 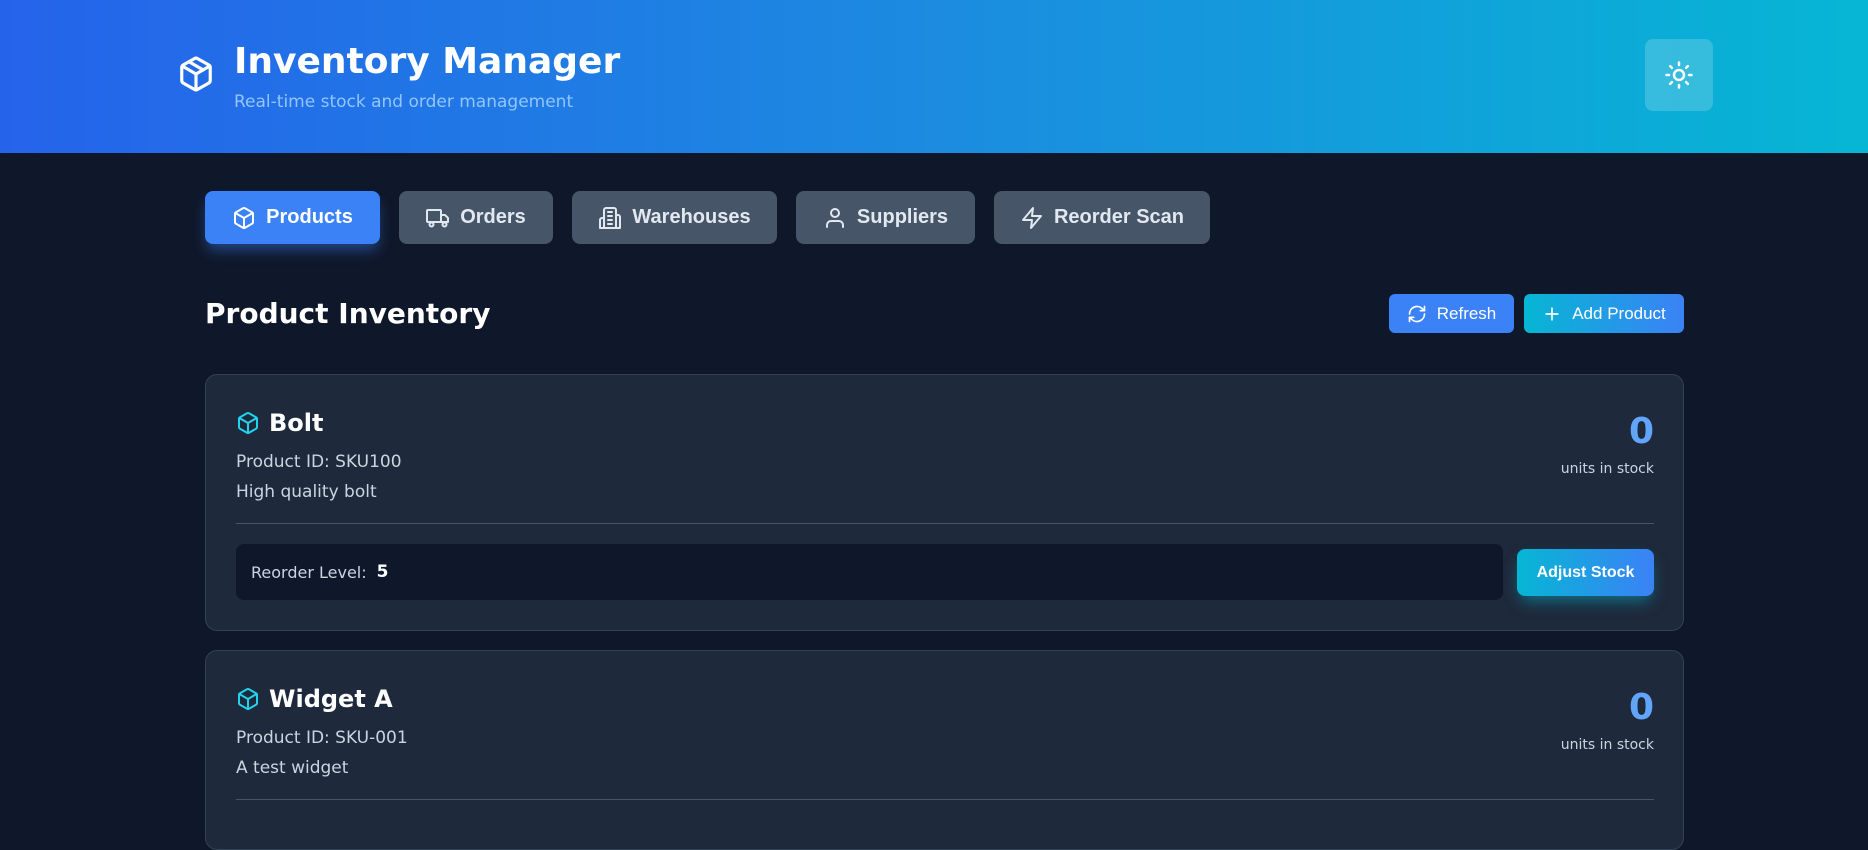 I want to click on product-name: Bolt, so click(x=296, y=423).